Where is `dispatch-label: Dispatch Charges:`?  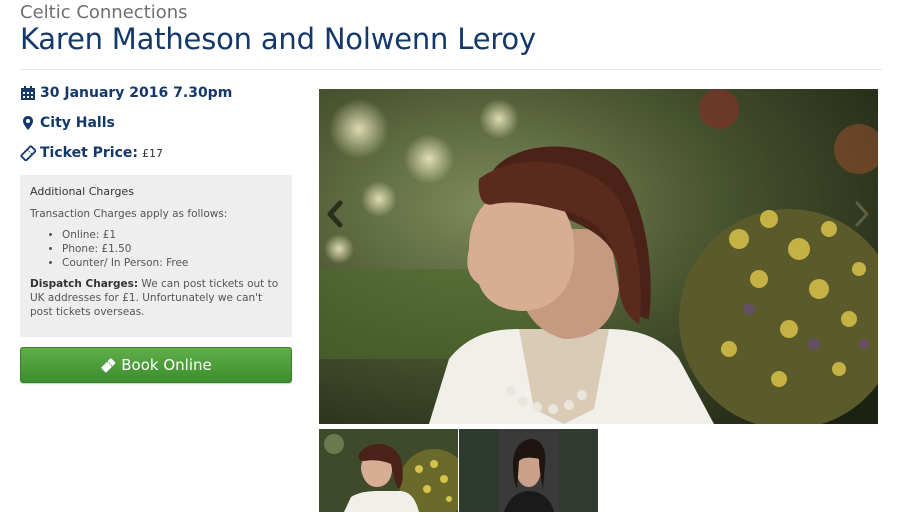
dispatch-label: Dispatch Charges: is located at coordinates (84, 284).